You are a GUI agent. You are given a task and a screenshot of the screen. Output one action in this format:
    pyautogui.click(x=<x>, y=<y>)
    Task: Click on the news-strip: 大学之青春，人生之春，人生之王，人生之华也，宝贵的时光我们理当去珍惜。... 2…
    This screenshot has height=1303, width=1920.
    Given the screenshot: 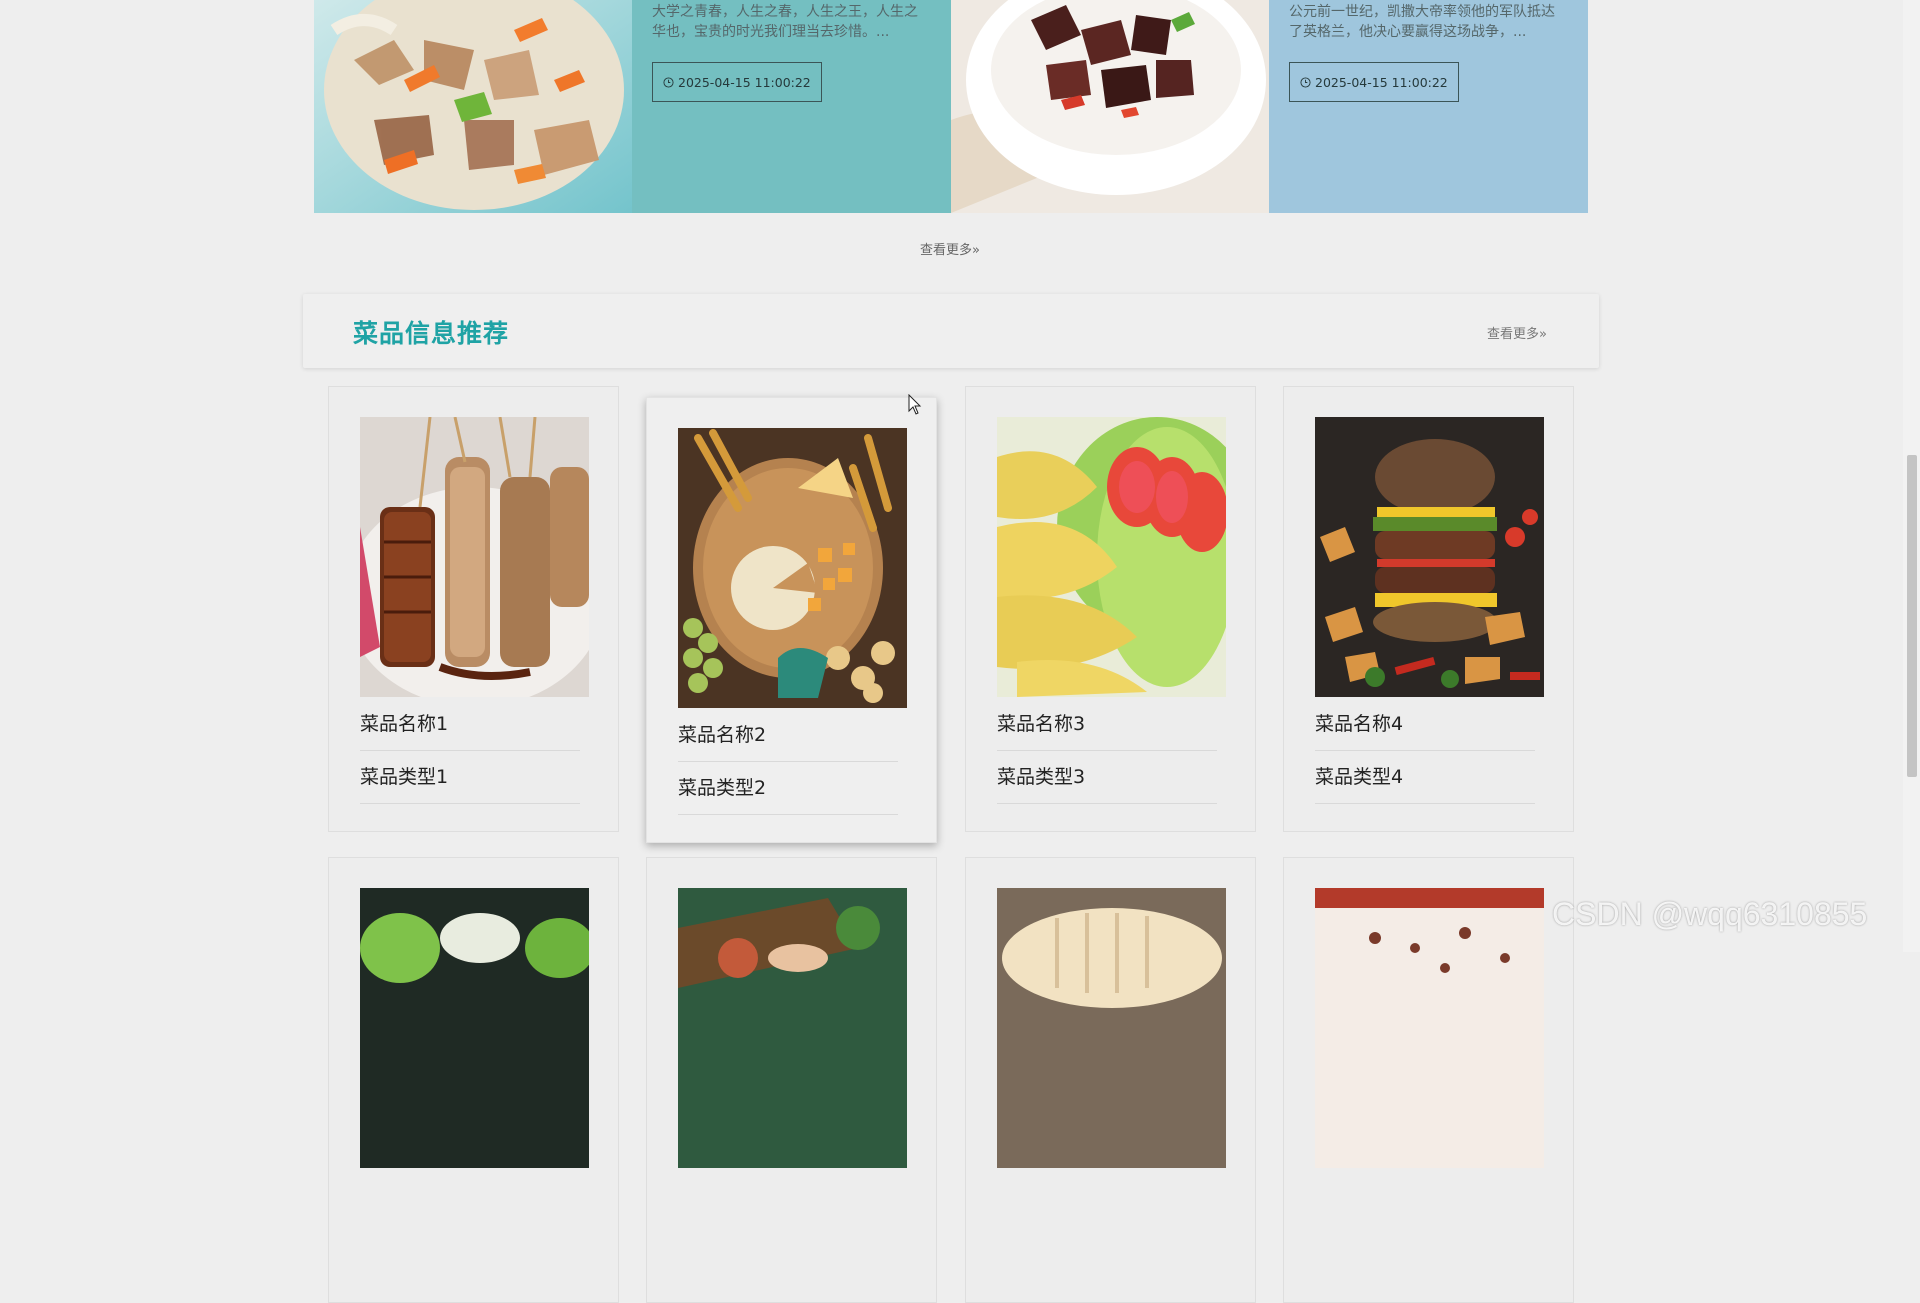 What is the action you would take?
    pyautogui.click(x=951, y=106)
    